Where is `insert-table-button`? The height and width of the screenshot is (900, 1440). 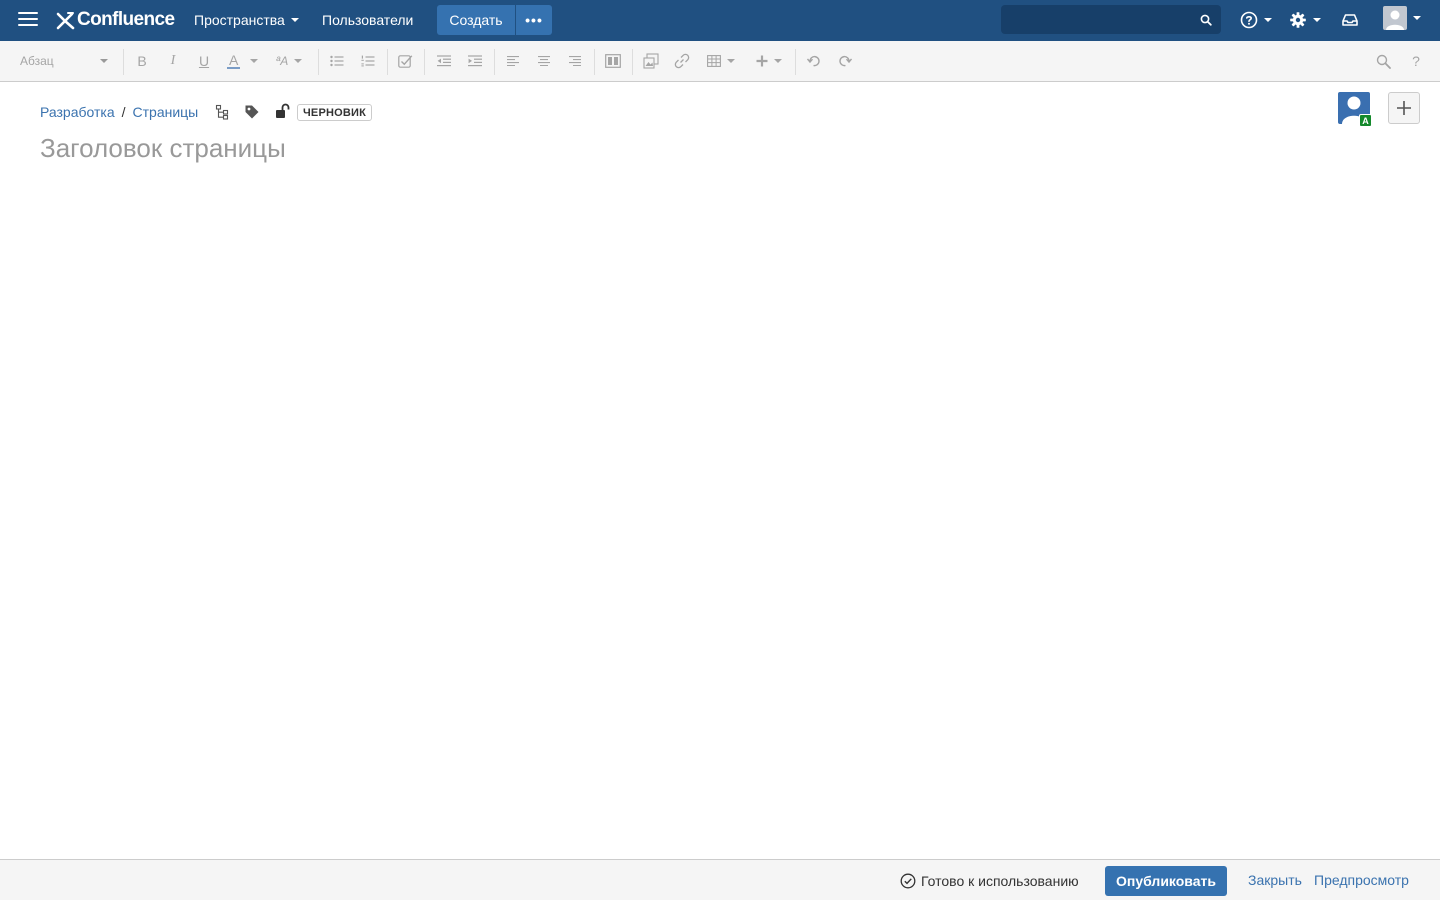
insert-table-button is located at coordinates (721, 61).